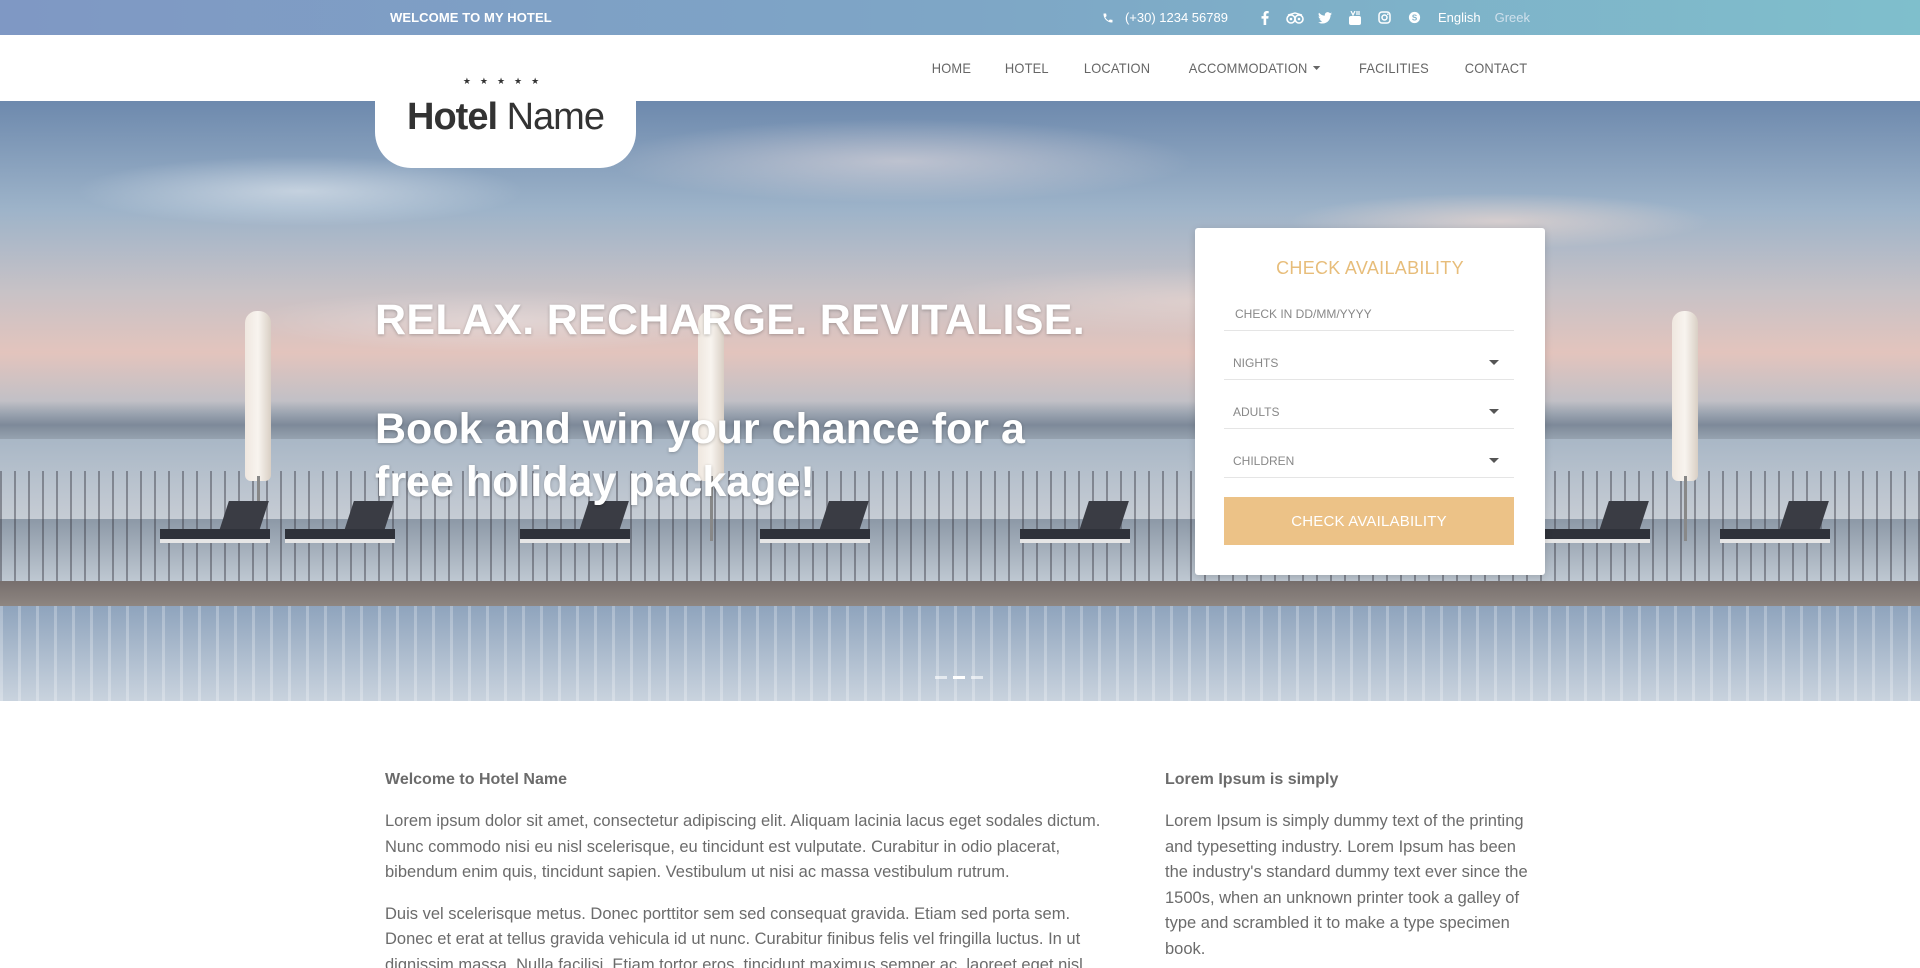 This screenshot has width=1920, height=968. What do you see at coordinates (1394, 68) in the screenshot?
I see `nav-facilities: FACILITIES` at bounding box center [1394, 68].